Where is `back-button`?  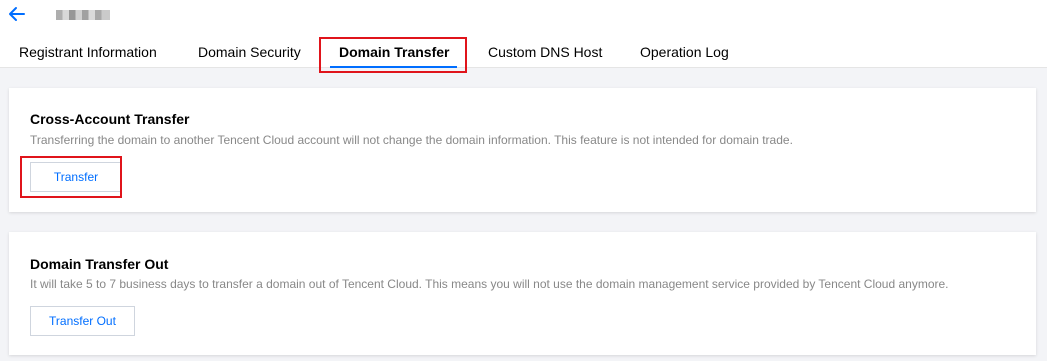
back-button is located at coordinates (17, 14).